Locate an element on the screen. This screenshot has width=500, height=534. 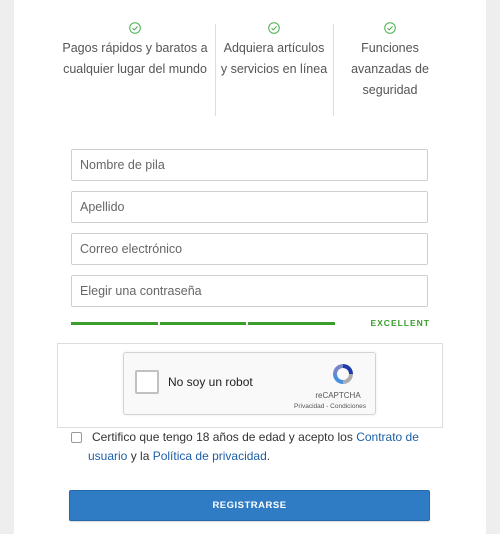
email-input is located at coordinates (249, 249).